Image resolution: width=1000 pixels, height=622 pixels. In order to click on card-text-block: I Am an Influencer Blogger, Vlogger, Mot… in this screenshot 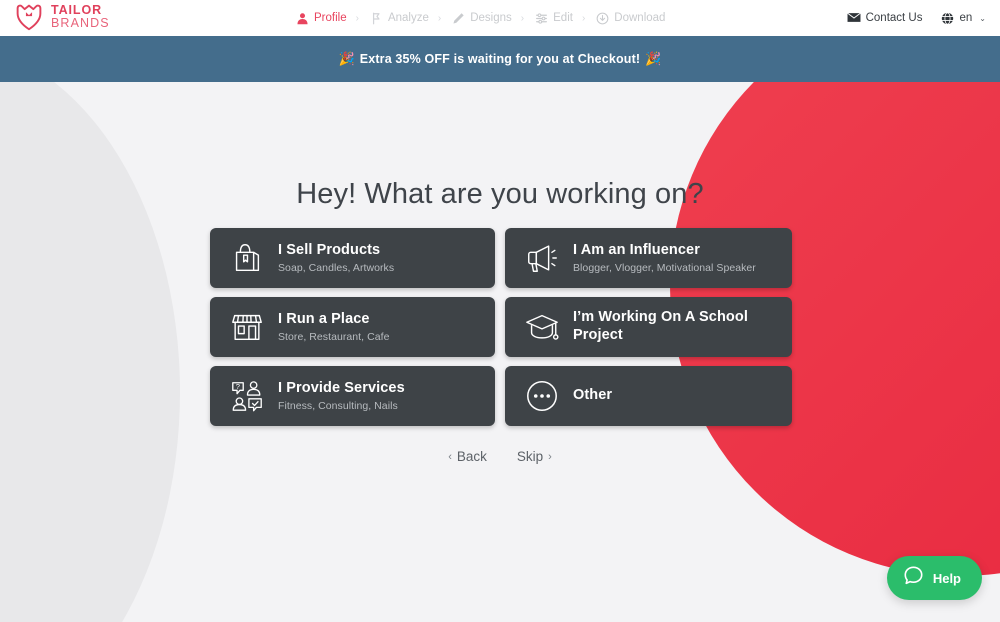, I will do `click(664, 258)`.